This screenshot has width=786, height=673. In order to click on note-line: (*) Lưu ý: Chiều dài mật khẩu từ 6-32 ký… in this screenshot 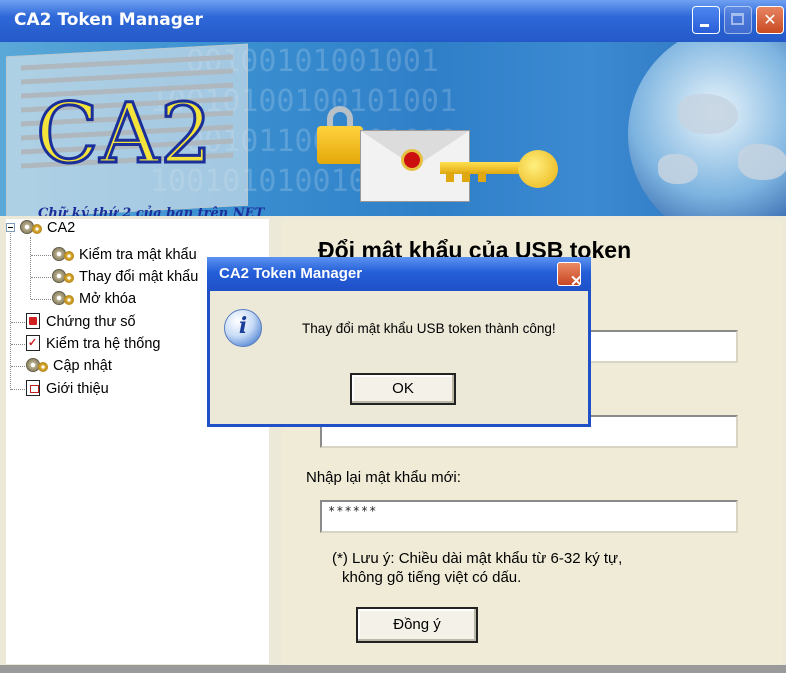, I will do `click(477, 558)`.